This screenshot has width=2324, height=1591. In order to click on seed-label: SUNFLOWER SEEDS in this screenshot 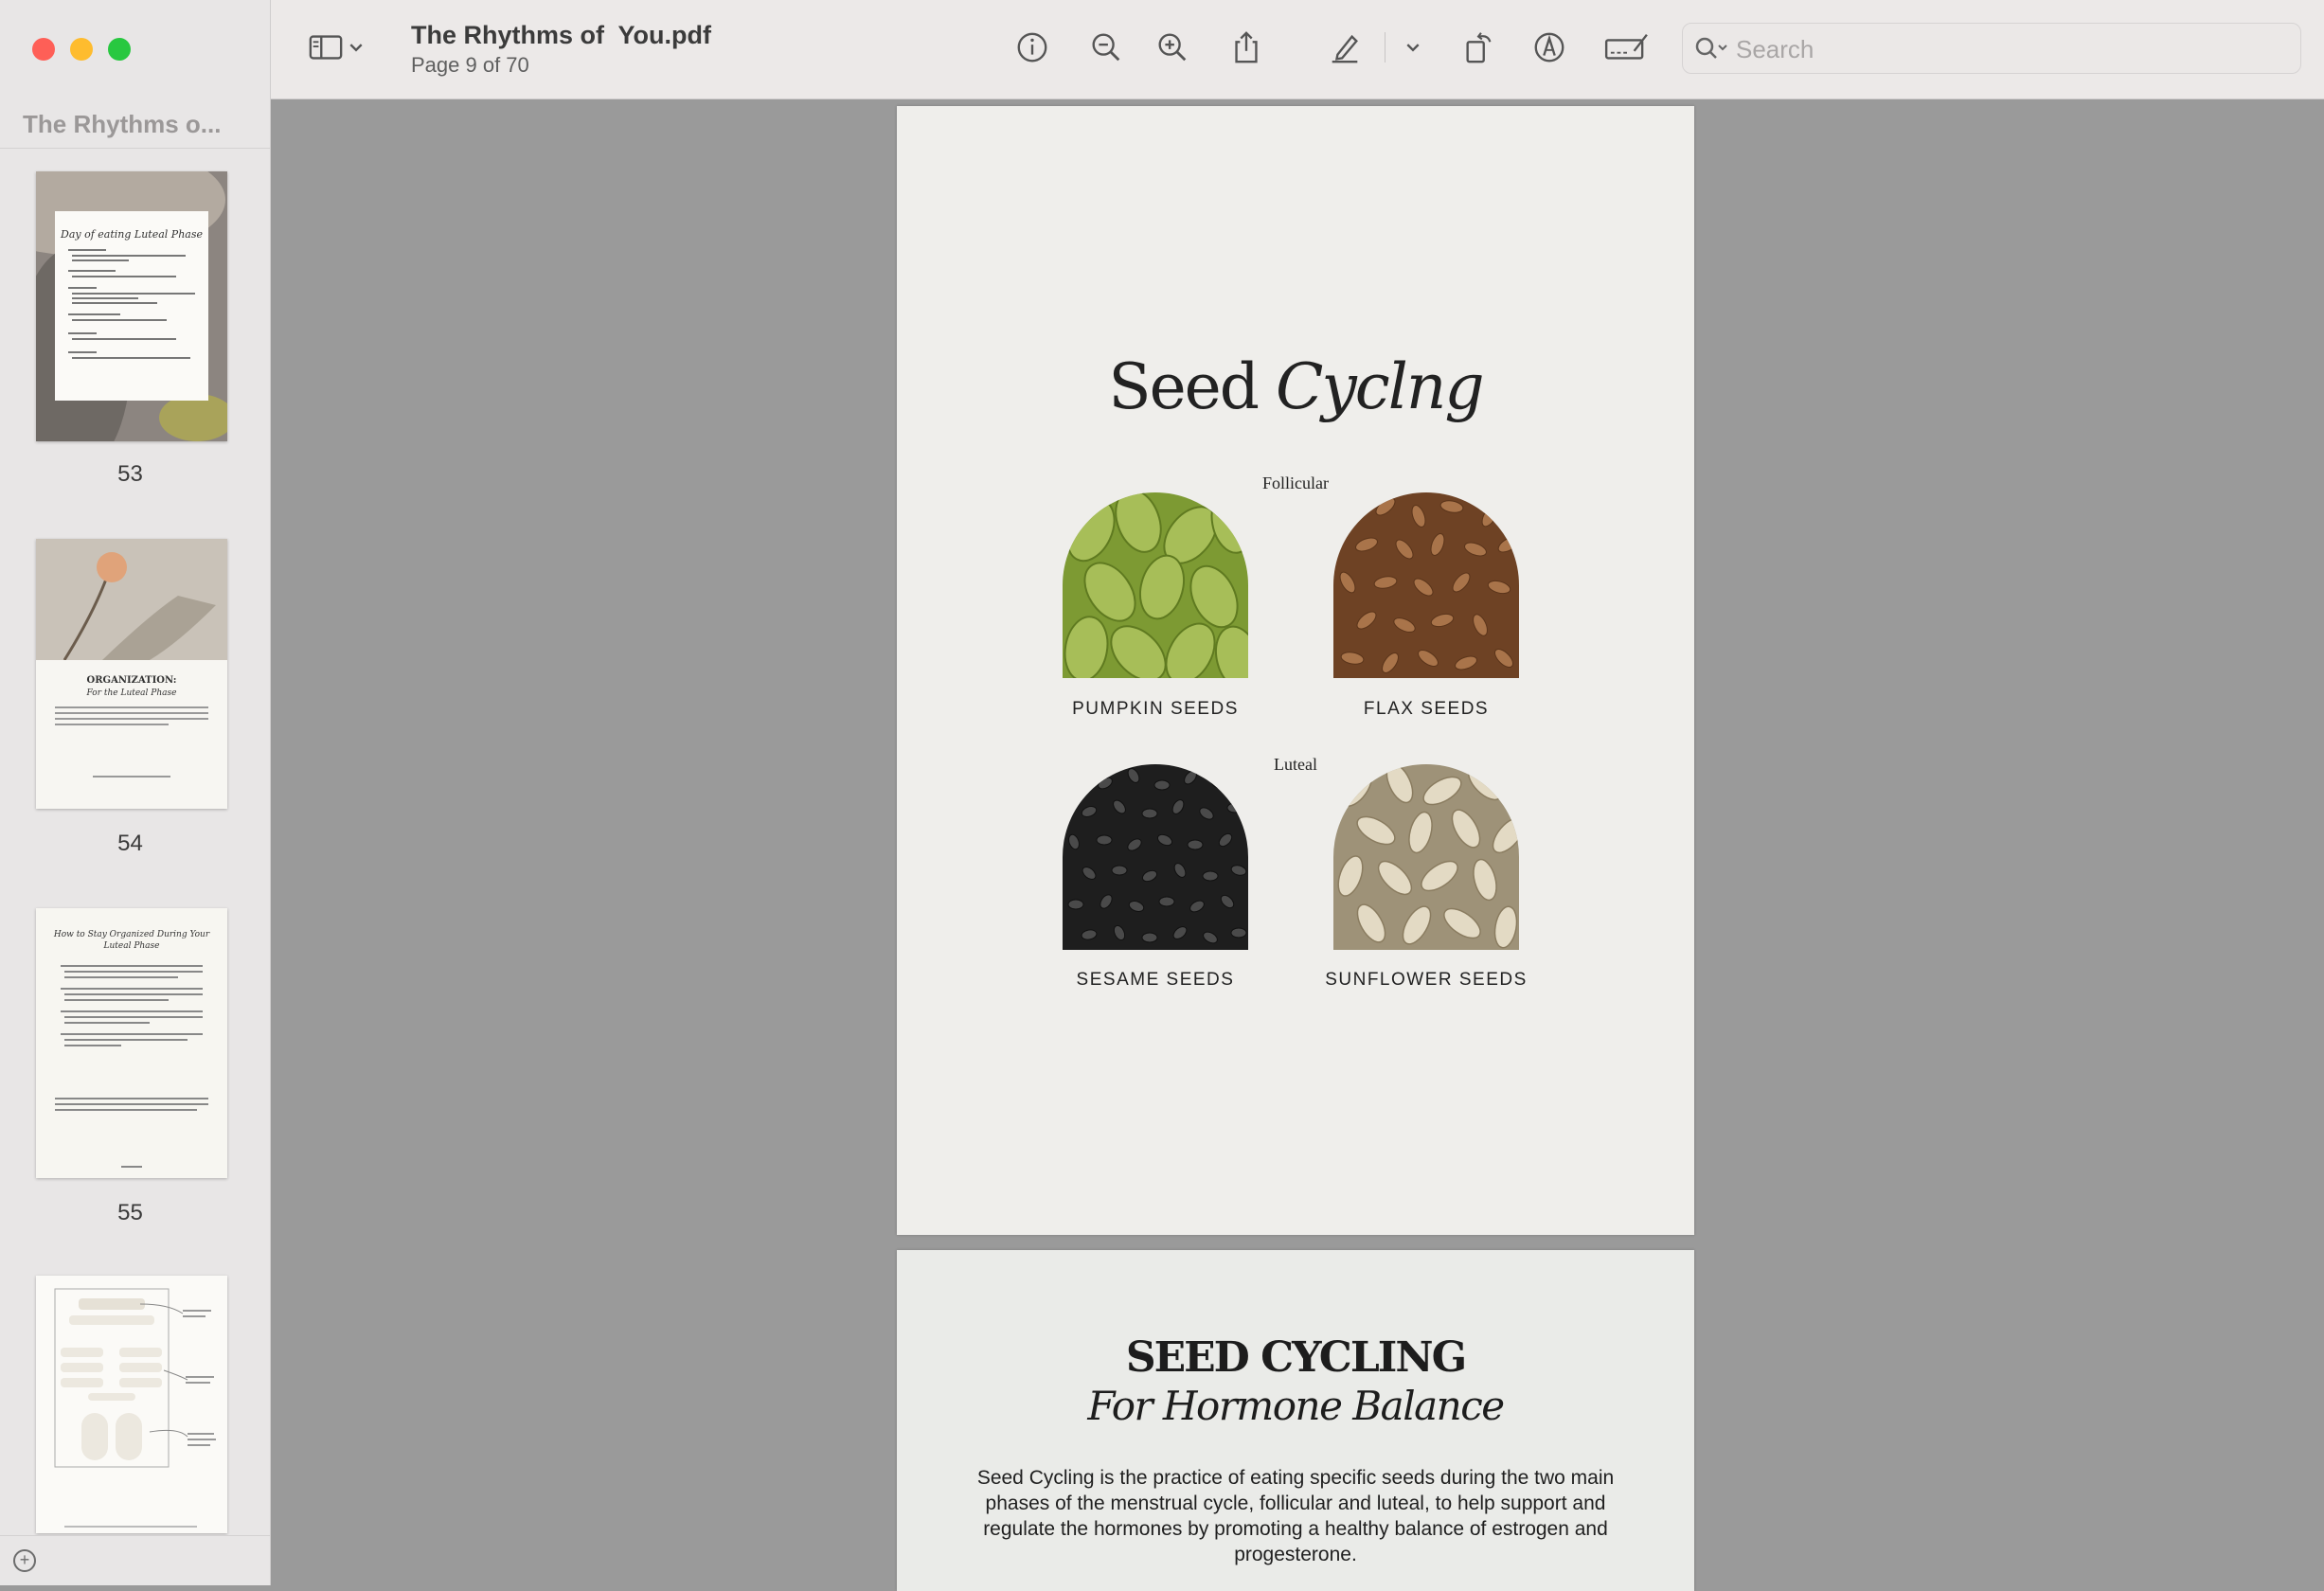, I will do `click(1427, 980)`.